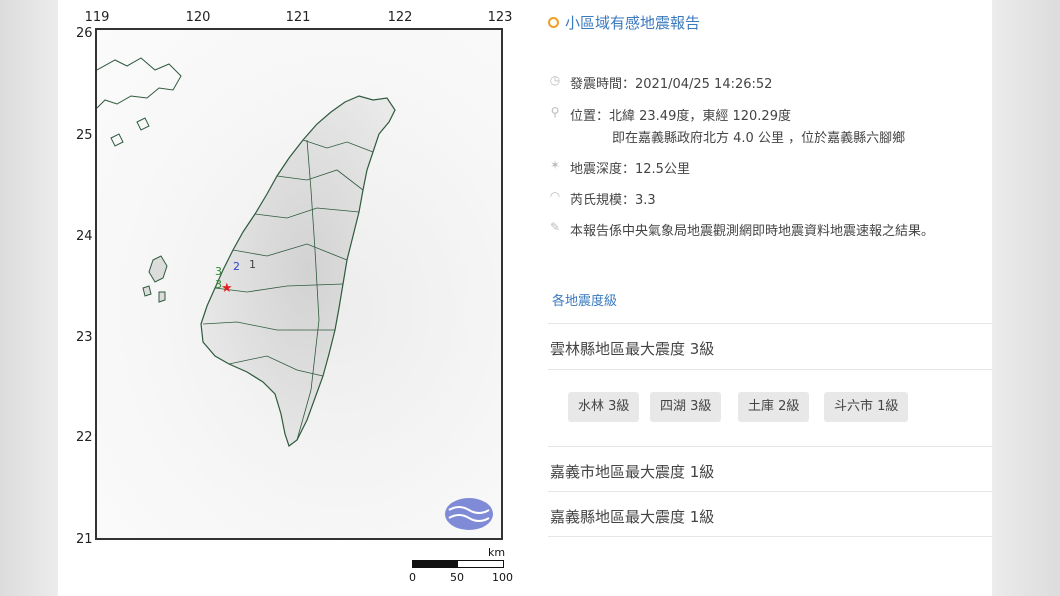  What do you see at coordinates (298, 271) in the screenshot?
I see `taiwan-island` at bounding box center [298, 271].